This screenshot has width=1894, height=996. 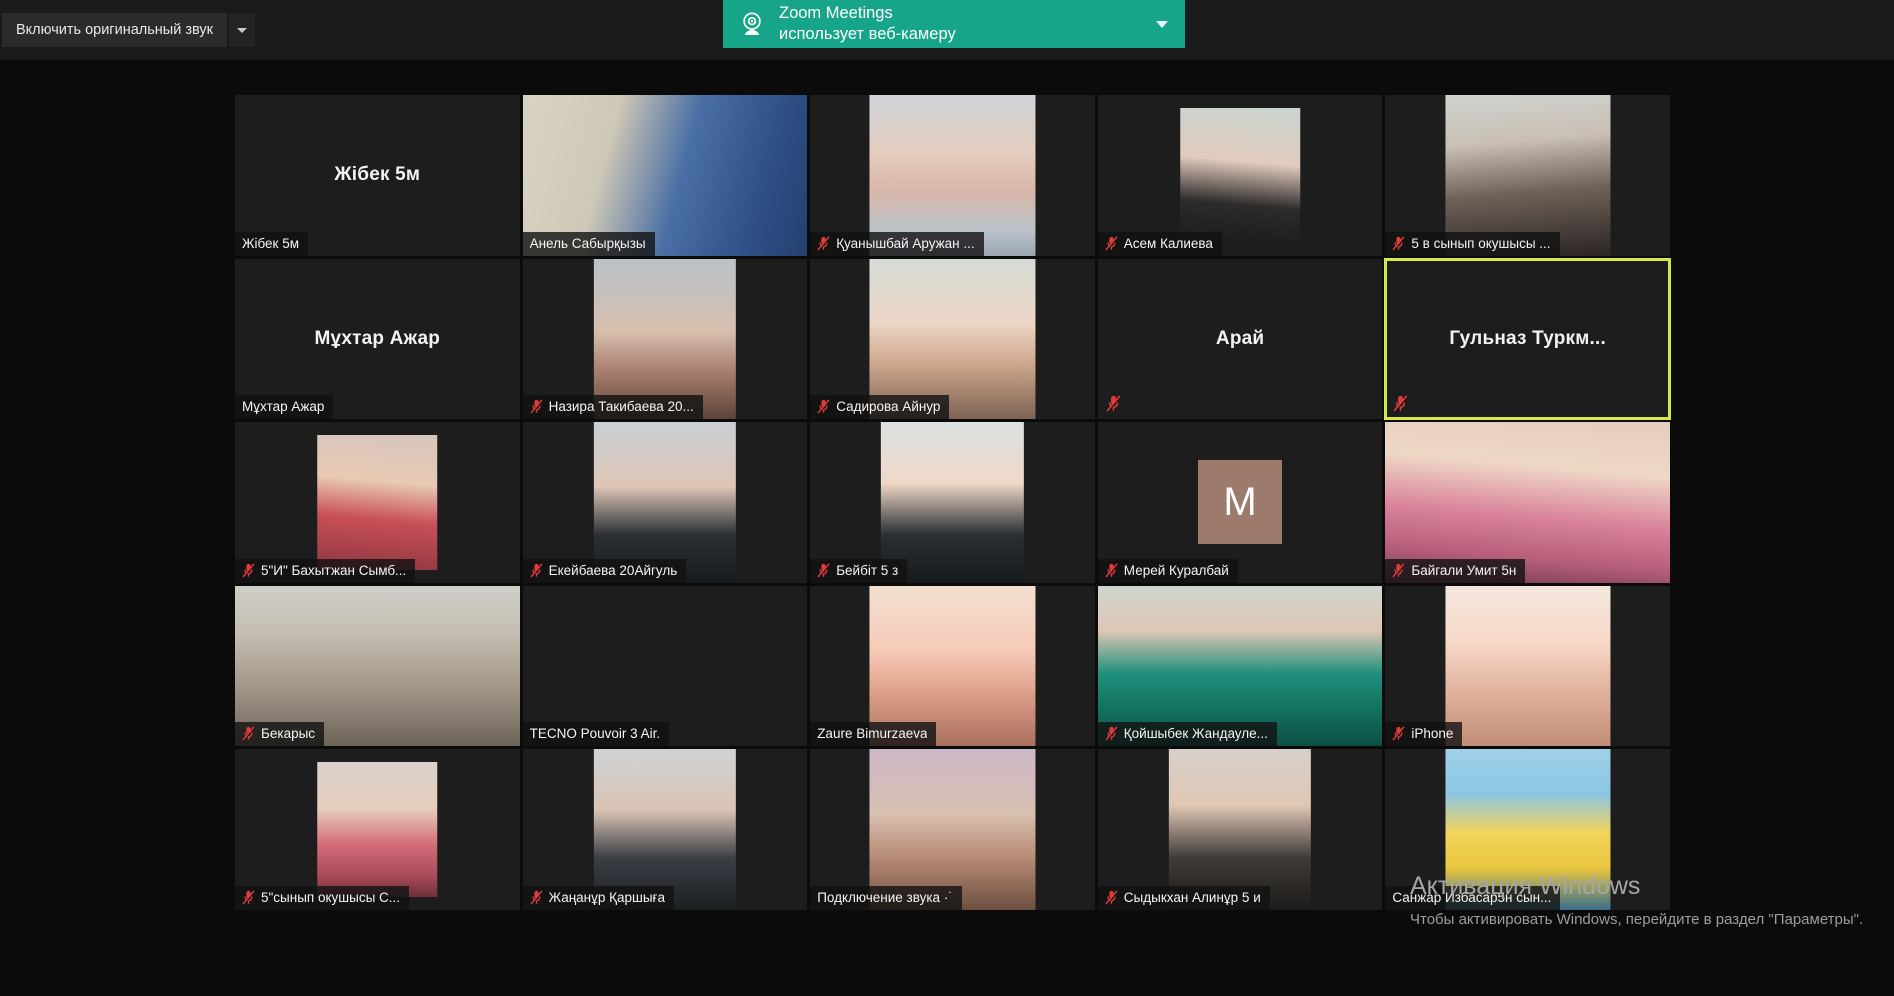 What do you see at coordinates (867, 570) in the screenshot?
I see `participant-name-label: Бейбіт 5 з` at bounding box center [867, 570].